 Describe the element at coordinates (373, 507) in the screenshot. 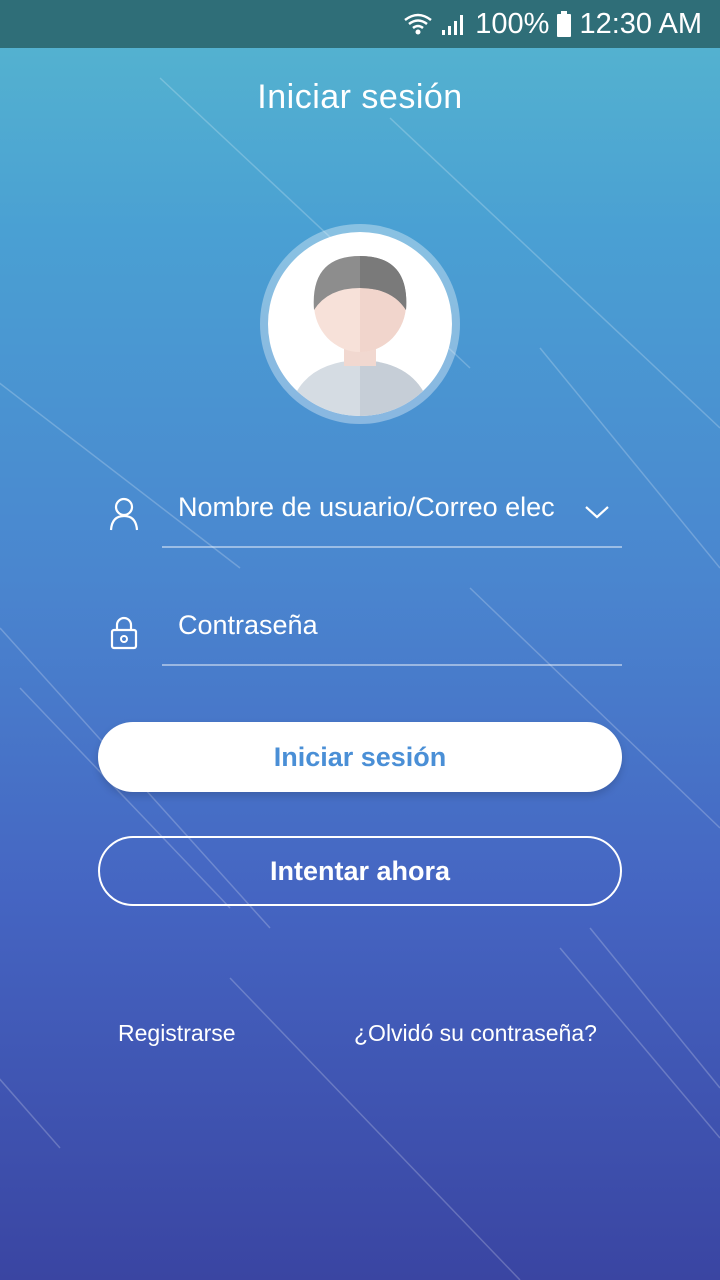

I see `username-input: Nombre de usuario/Correo elec` at that location.